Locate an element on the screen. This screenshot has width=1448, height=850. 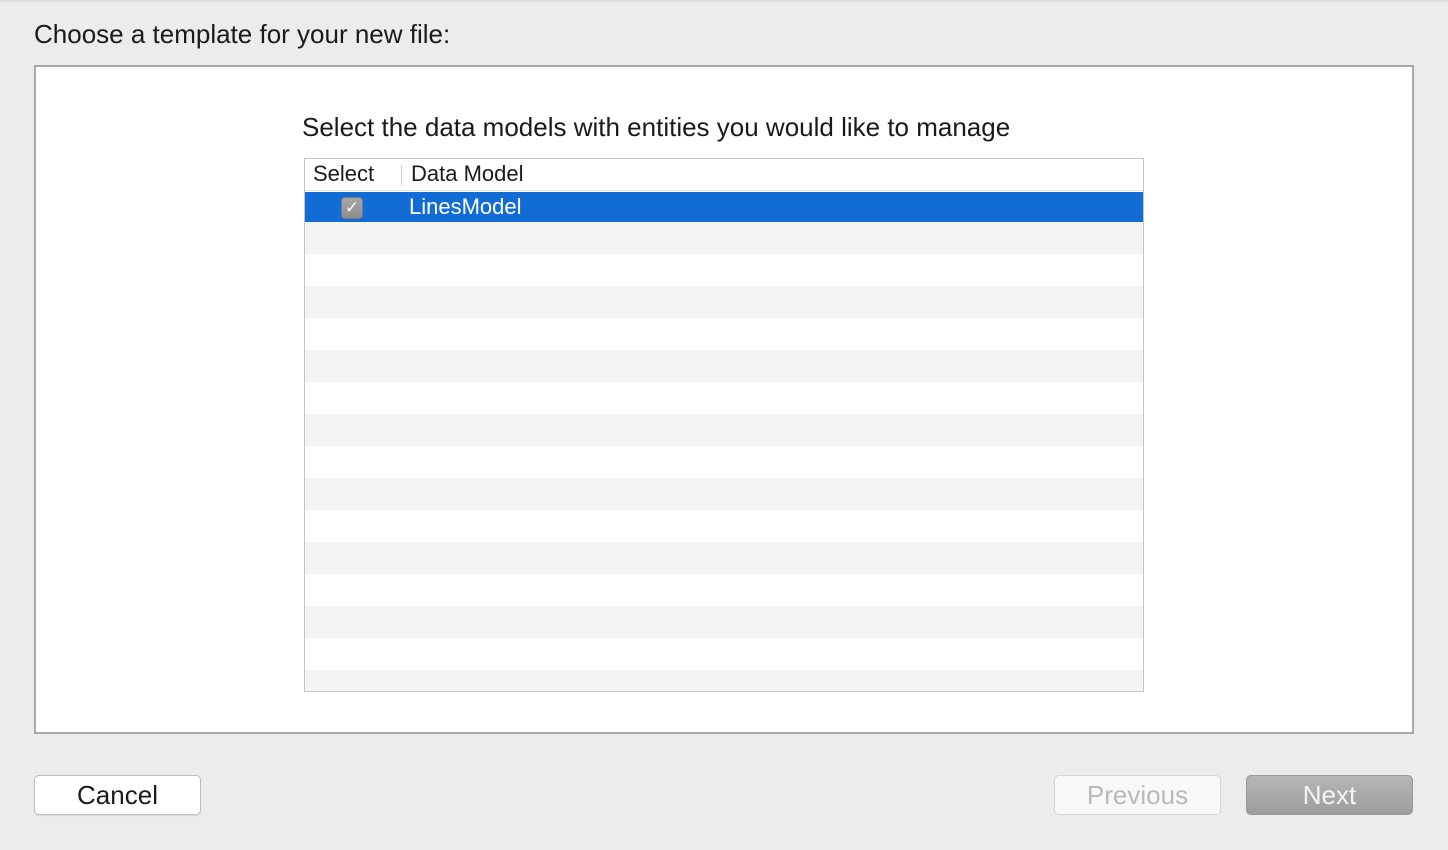
column-header-data-model: Data Model is located at coordinates (467, 174).